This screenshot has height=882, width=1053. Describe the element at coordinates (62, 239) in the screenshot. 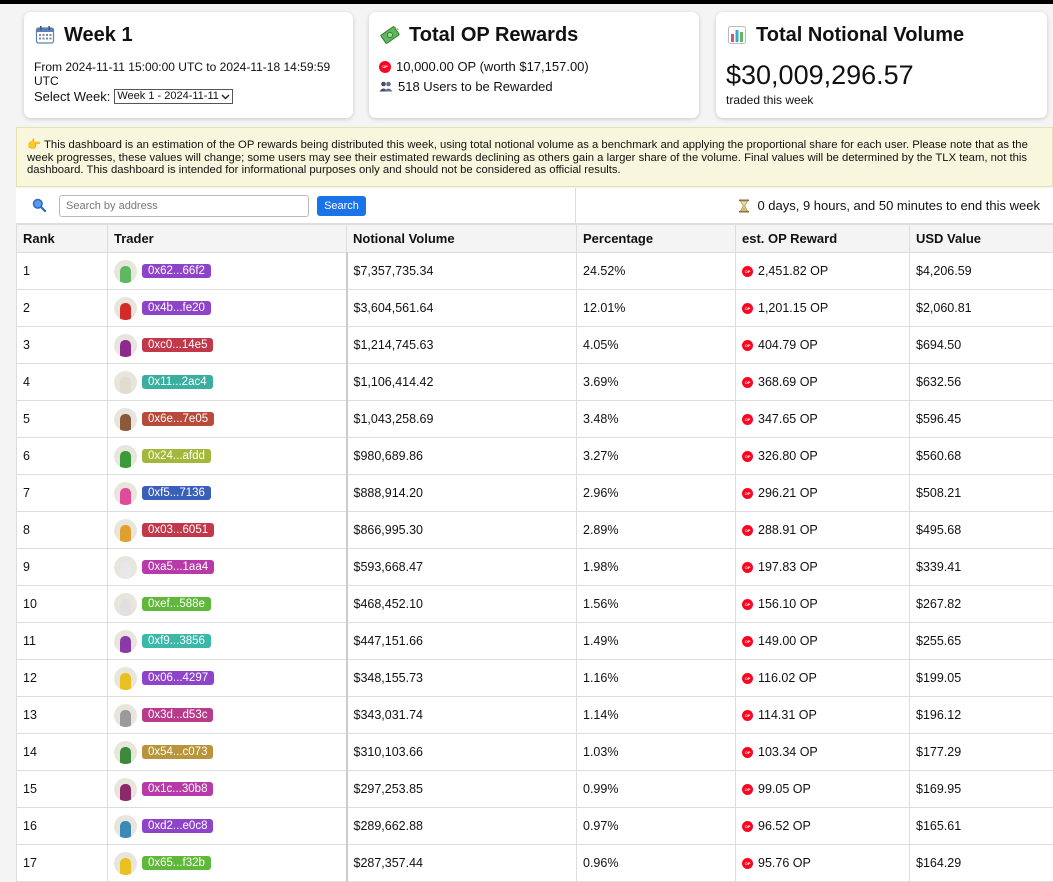

I see `column-header-rank: Rank` at that location.